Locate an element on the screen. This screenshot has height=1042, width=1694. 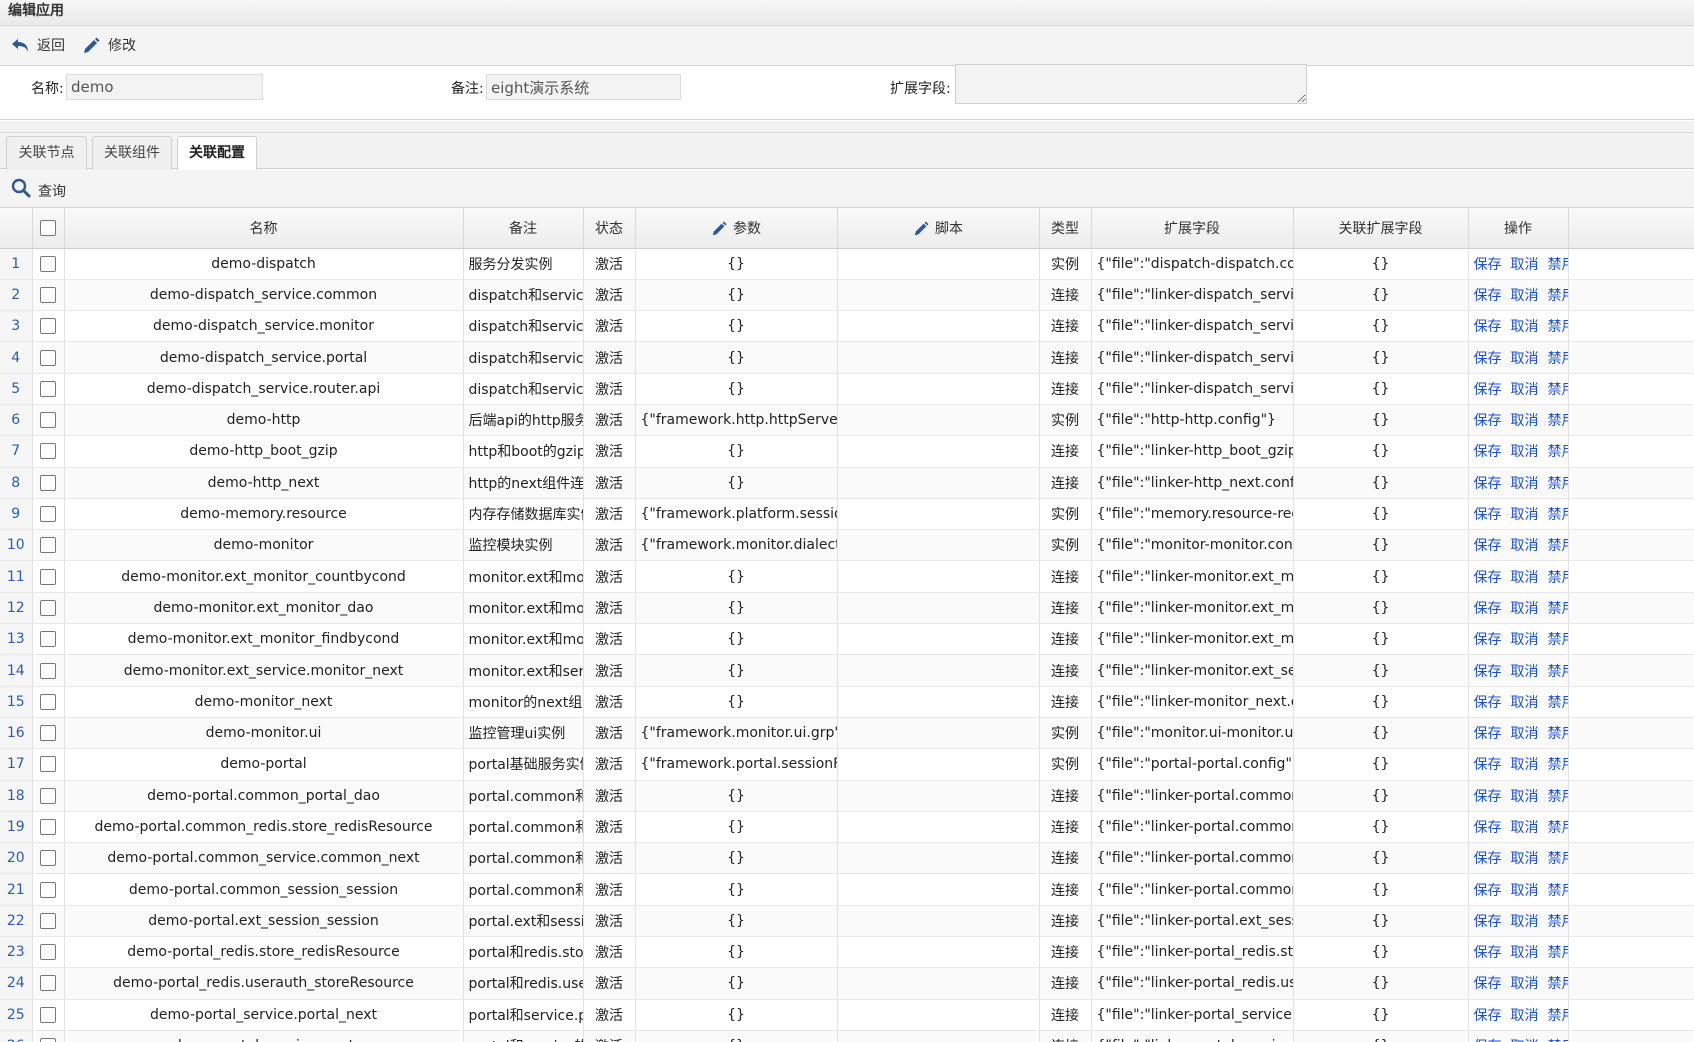
remark-cell: monitor.ext和monitor is located at coordinates (523, 576).